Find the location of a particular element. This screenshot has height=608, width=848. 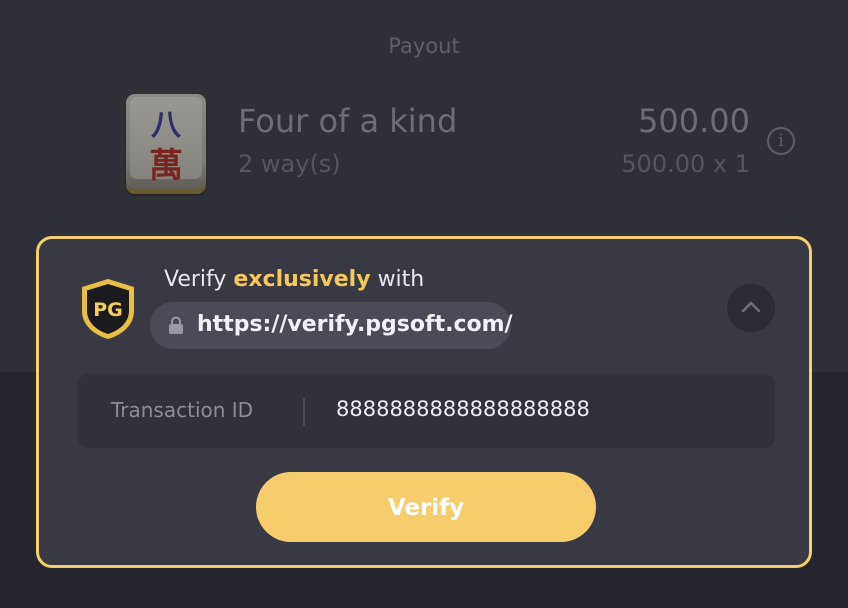

collapse-button is located at coordinates (751, 308).